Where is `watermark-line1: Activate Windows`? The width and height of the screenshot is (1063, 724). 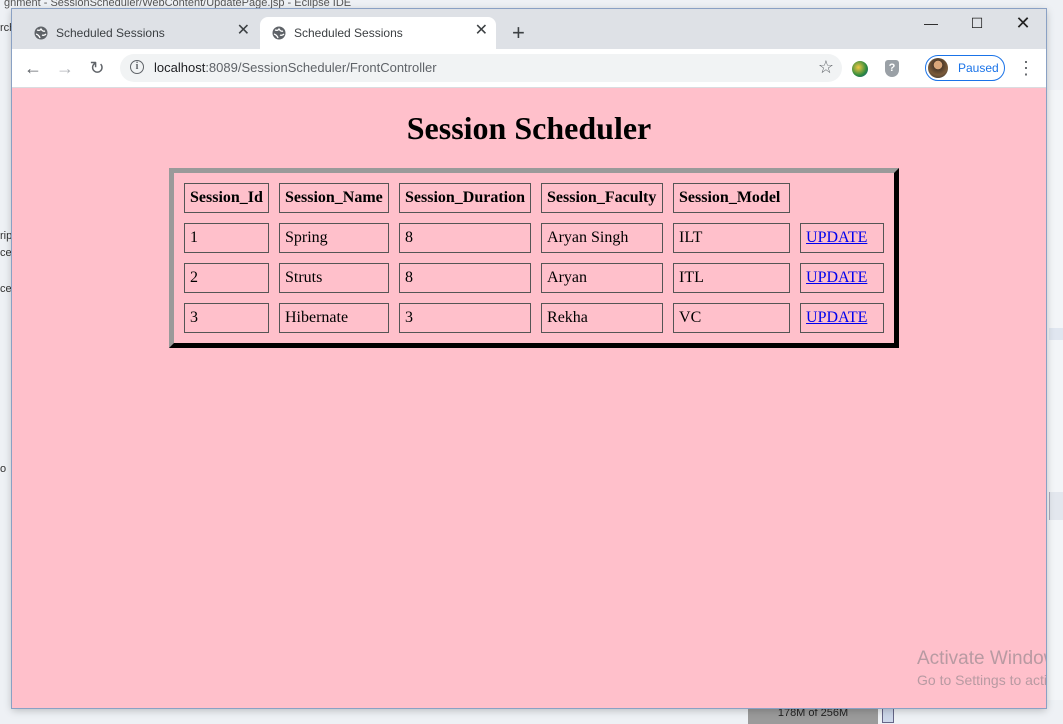 watermark-line1: Activate Windows is located at coordinates (981, 658).